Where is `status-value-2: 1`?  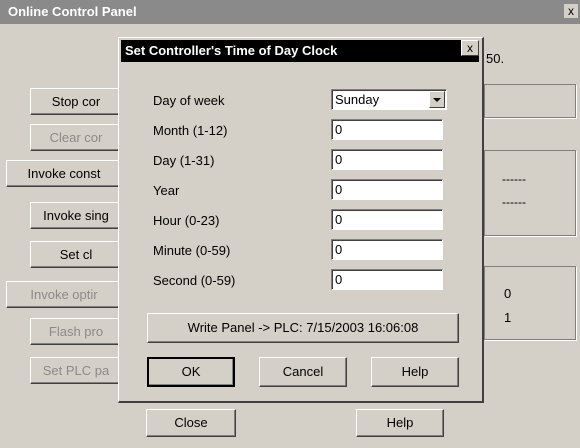 status-value-2: 1 is located at coordinates (508, 317).